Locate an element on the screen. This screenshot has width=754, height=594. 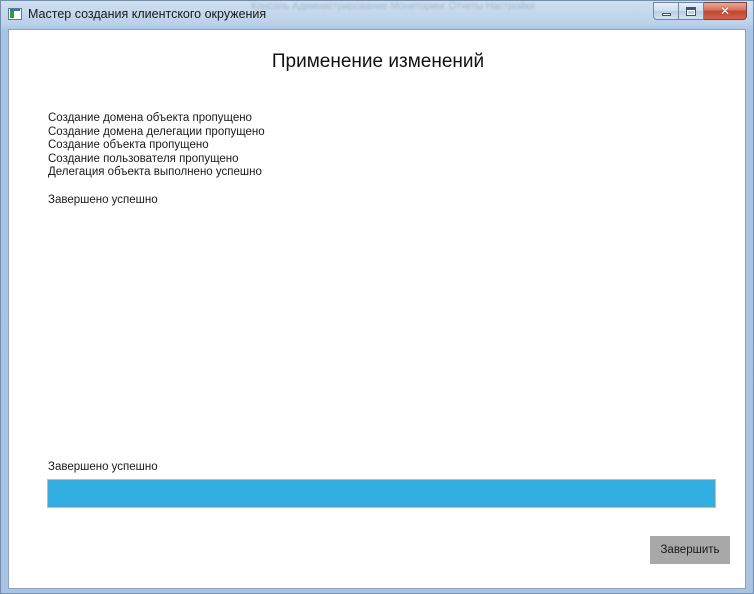
log-line: Создание пользователя пропущено is located at coordinates (143, 158).